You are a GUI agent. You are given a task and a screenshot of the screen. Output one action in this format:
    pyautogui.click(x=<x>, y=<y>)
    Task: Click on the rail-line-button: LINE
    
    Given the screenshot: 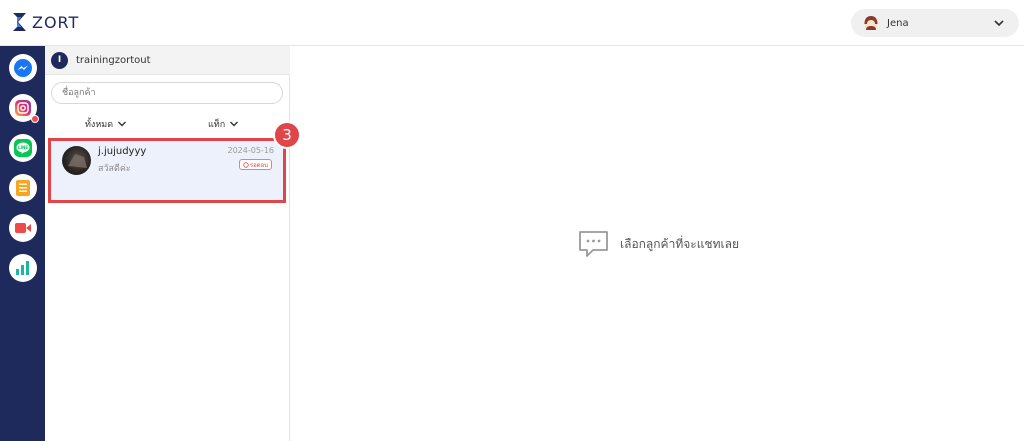 What is the action you would take?
    pyautogui.click(x=23, y=148)
    